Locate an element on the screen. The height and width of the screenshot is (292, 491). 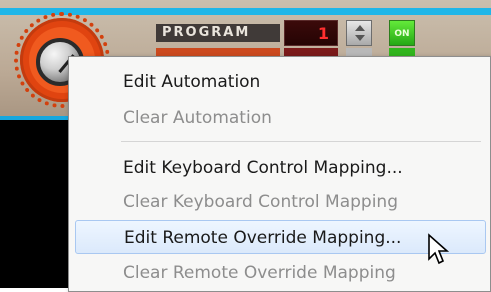
menu-item-clear-remote-override-mapping: Clear Remote Override Mapping is located at coordinates (259, 273).